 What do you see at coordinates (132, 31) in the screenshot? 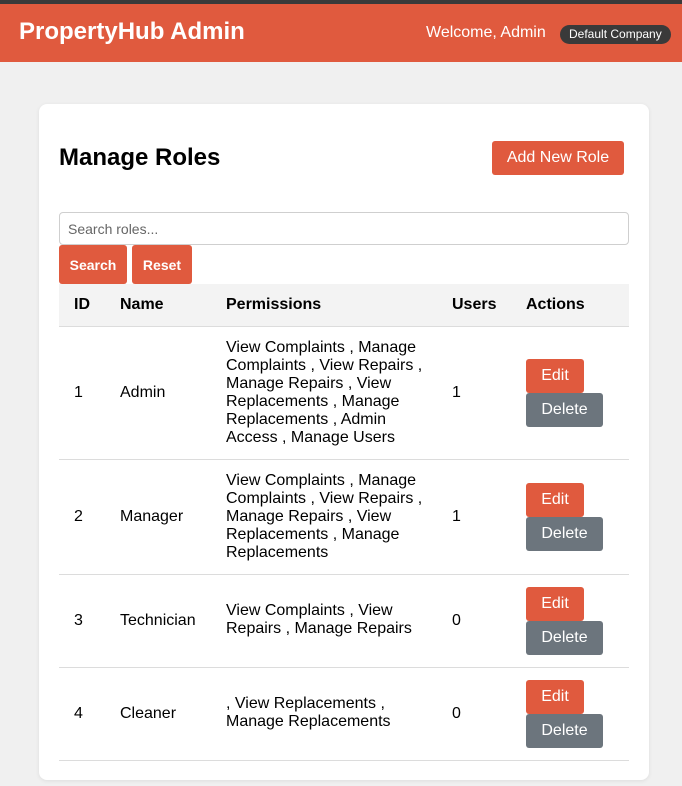
I see `app-title: PropertyHub Admin` at bounding box center [132, 31].